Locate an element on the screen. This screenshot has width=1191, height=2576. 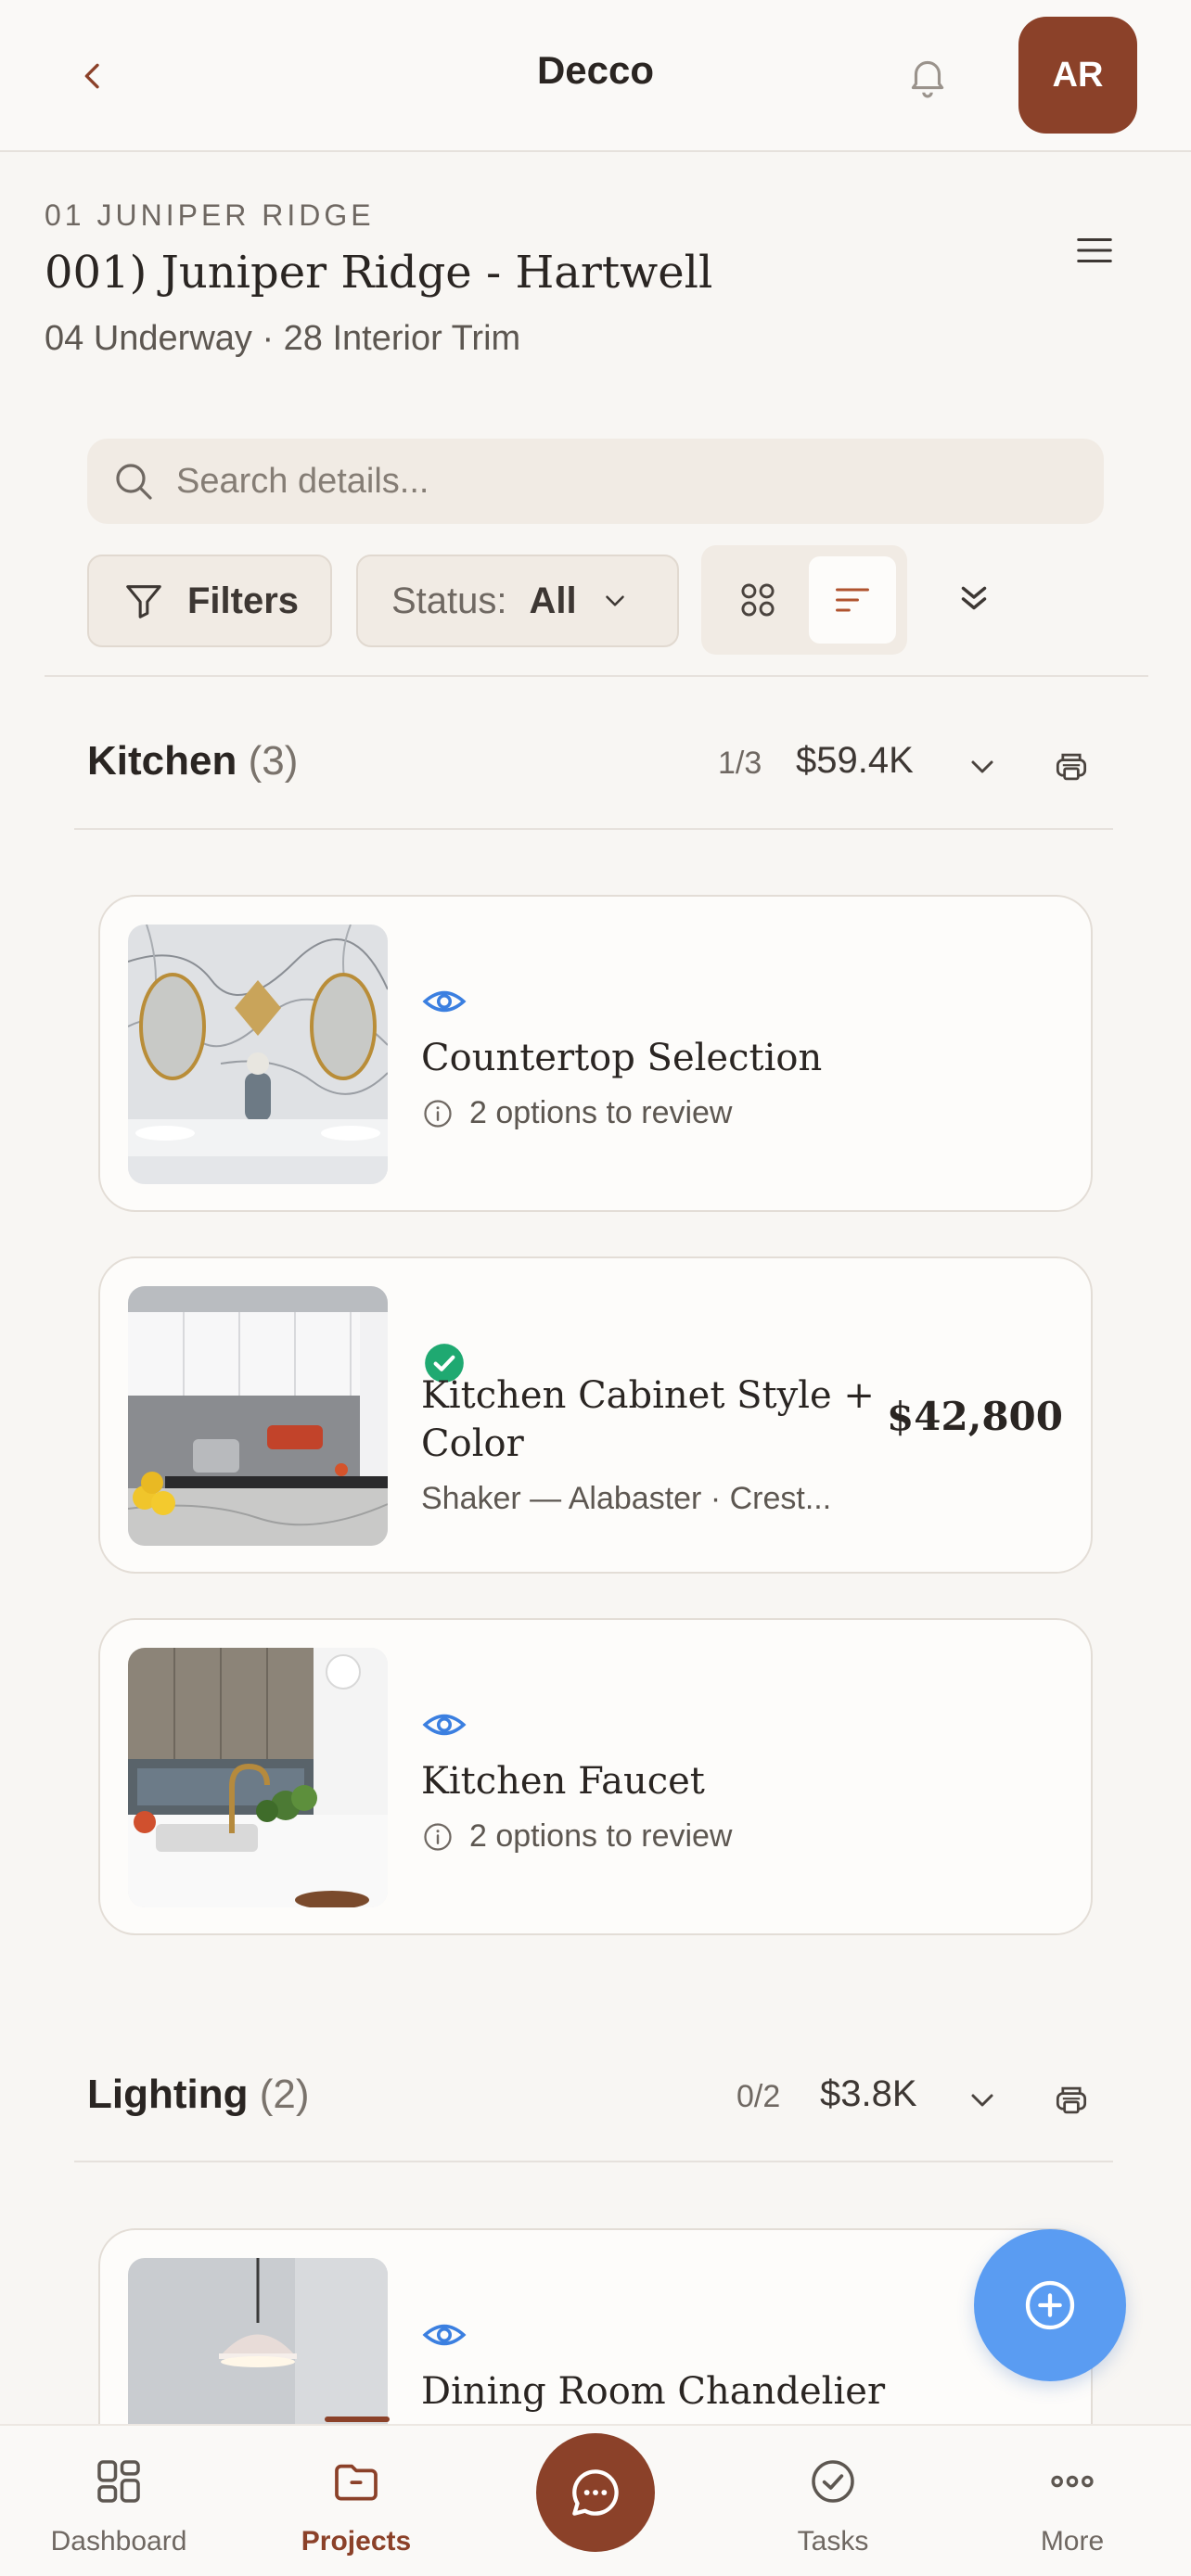
grid-view-button is located at coordinates (758, 600).